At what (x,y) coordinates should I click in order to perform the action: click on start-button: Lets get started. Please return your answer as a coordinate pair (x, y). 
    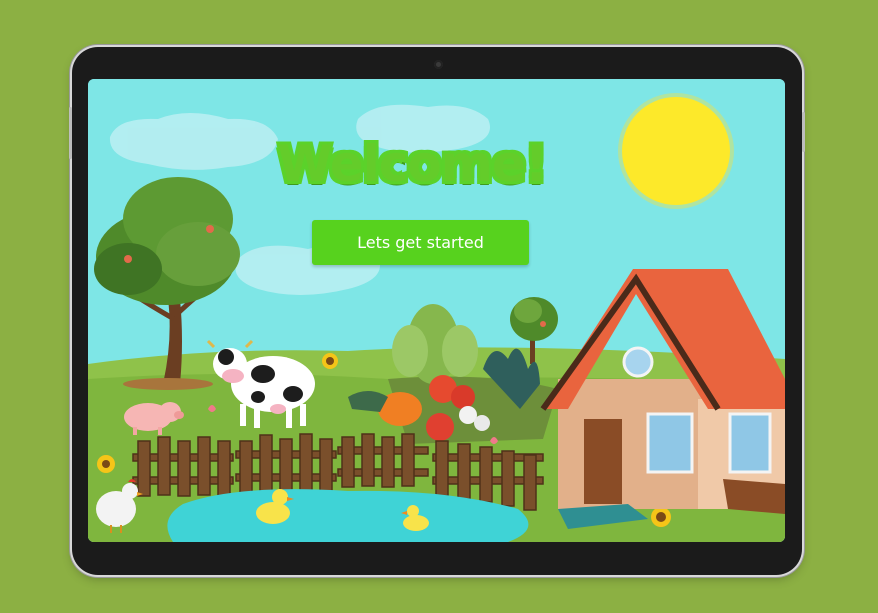
    Looking at the image, I should click on (420, 242).